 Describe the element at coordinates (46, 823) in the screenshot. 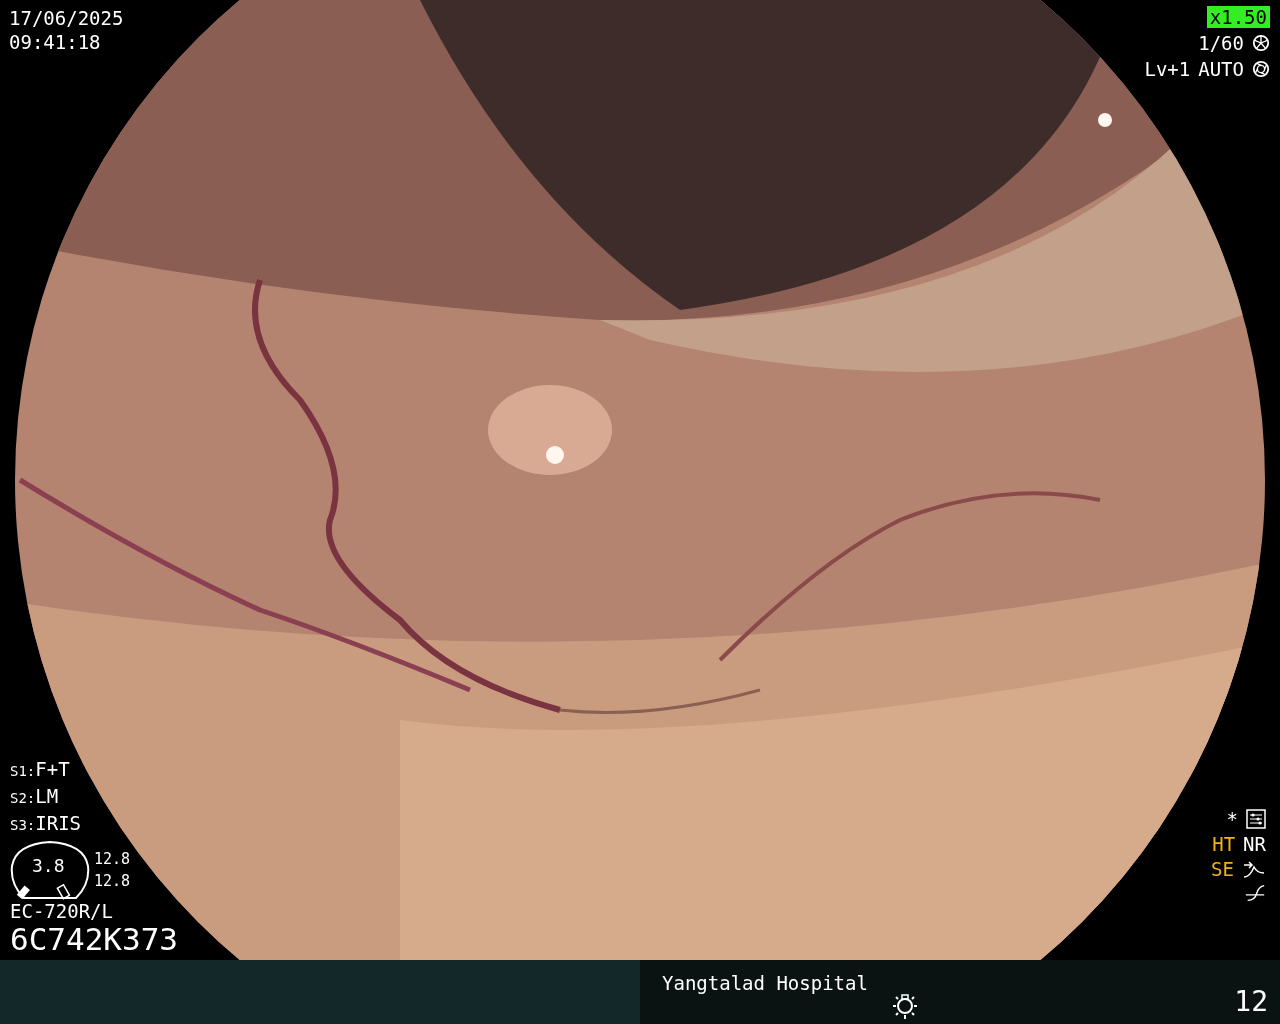

I see `scope-setting-text: S3:IRIS` at that location.